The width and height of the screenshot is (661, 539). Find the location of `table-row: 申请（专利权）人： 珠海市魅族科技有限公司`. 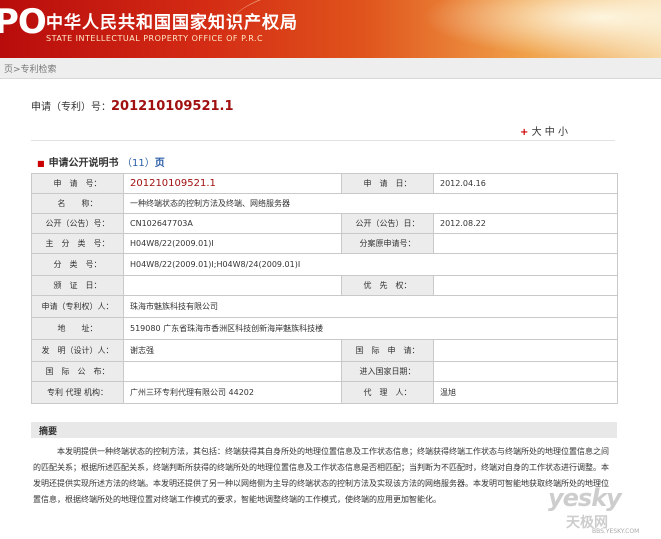

table-row: 申请（专利权）人： 珠海市魅族科技有限公司 is located at coordinates (324, 306).